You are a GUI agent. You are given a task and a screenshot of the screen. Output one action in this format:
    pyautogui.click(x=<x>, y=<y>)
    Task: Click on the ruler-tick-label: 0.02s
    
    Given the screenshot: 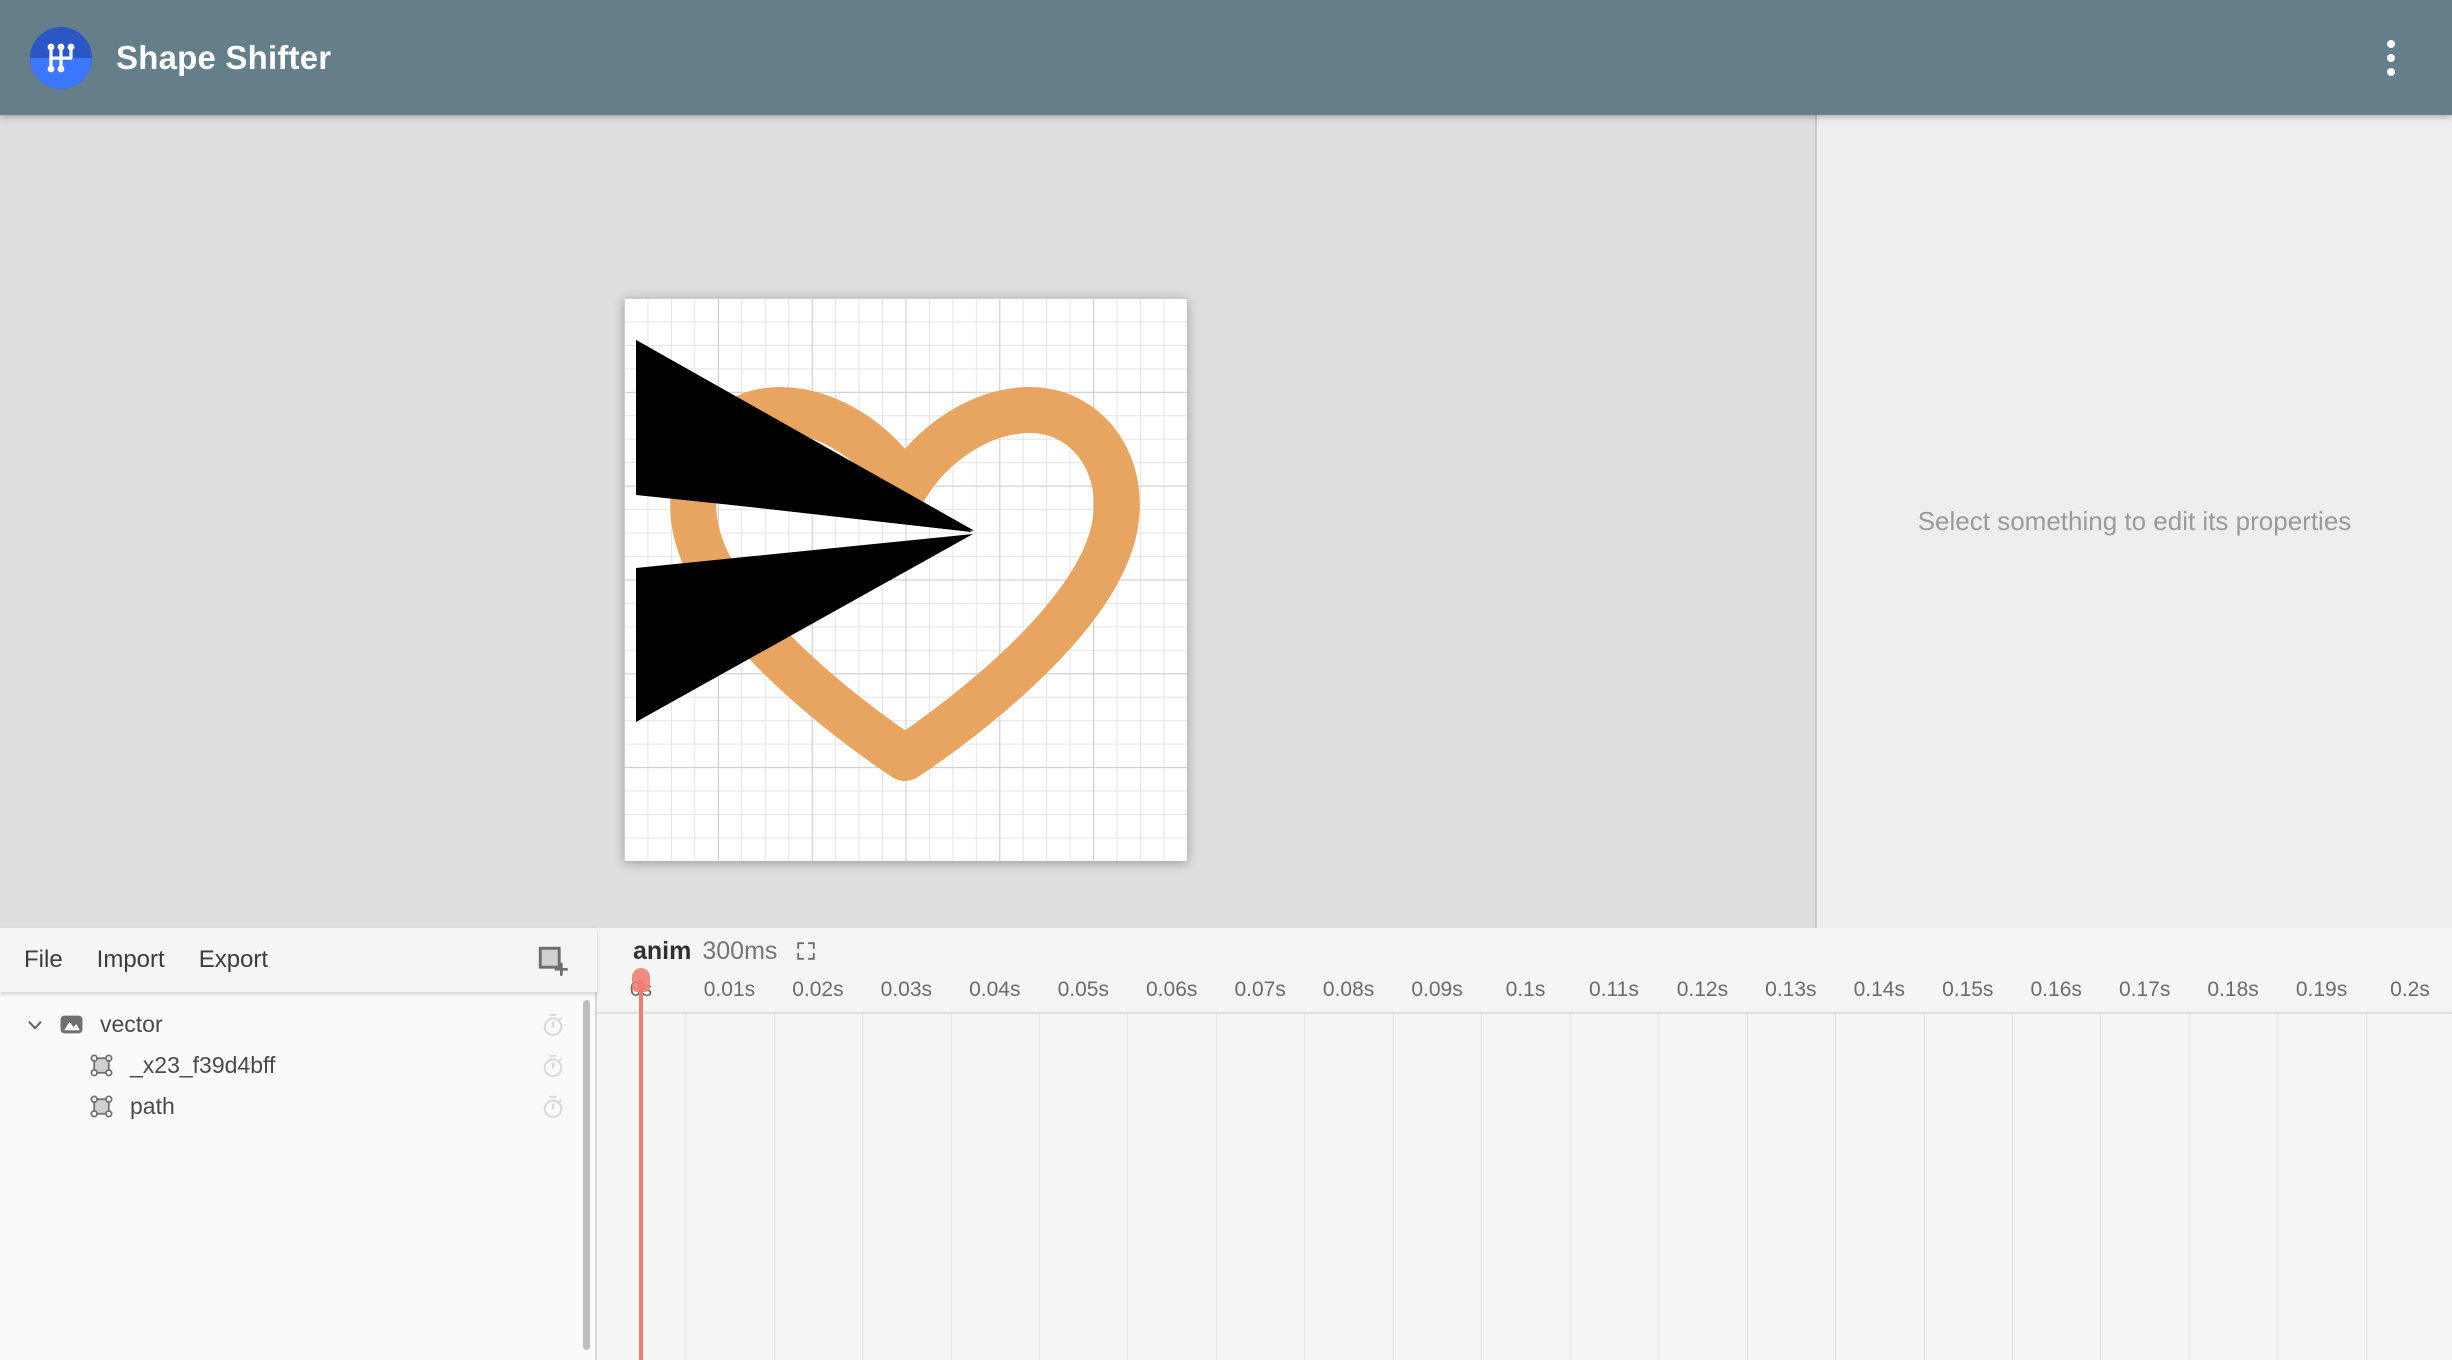 What is the action you would take?
    pyautogui.click(x=818, y=989)
    